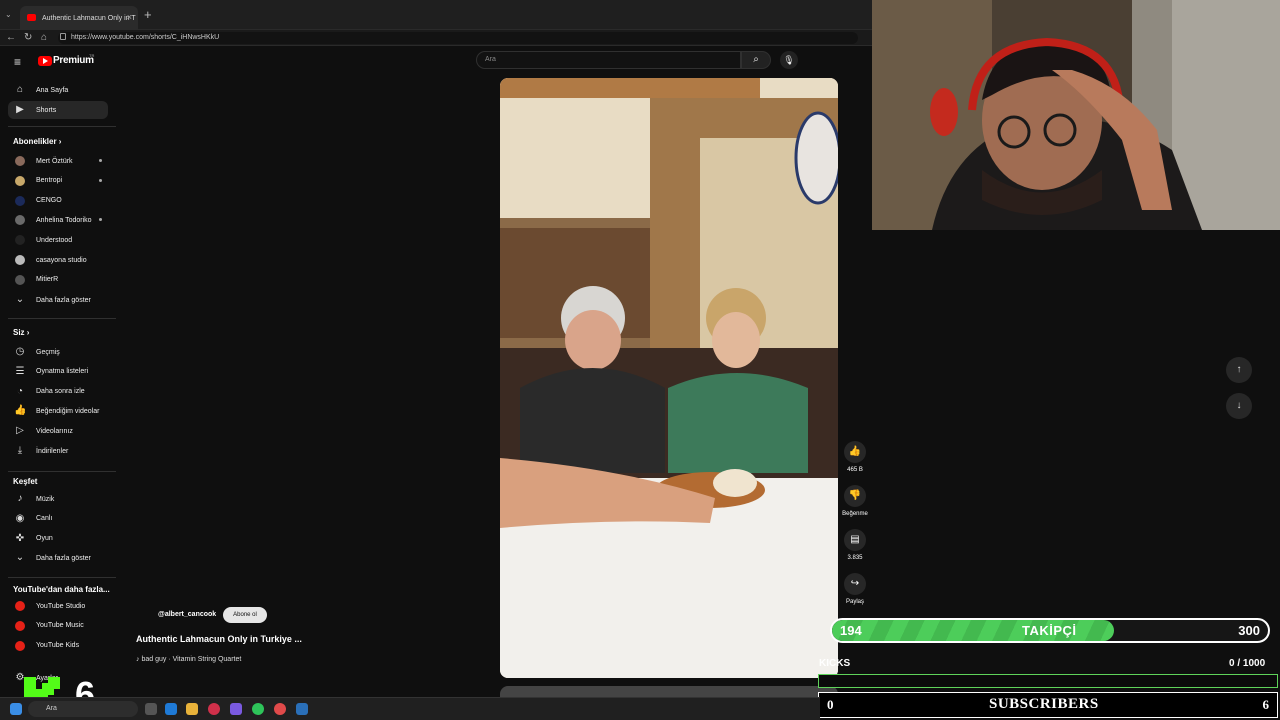  I want to click on sidebar-item: Understood, so click(58, 240).